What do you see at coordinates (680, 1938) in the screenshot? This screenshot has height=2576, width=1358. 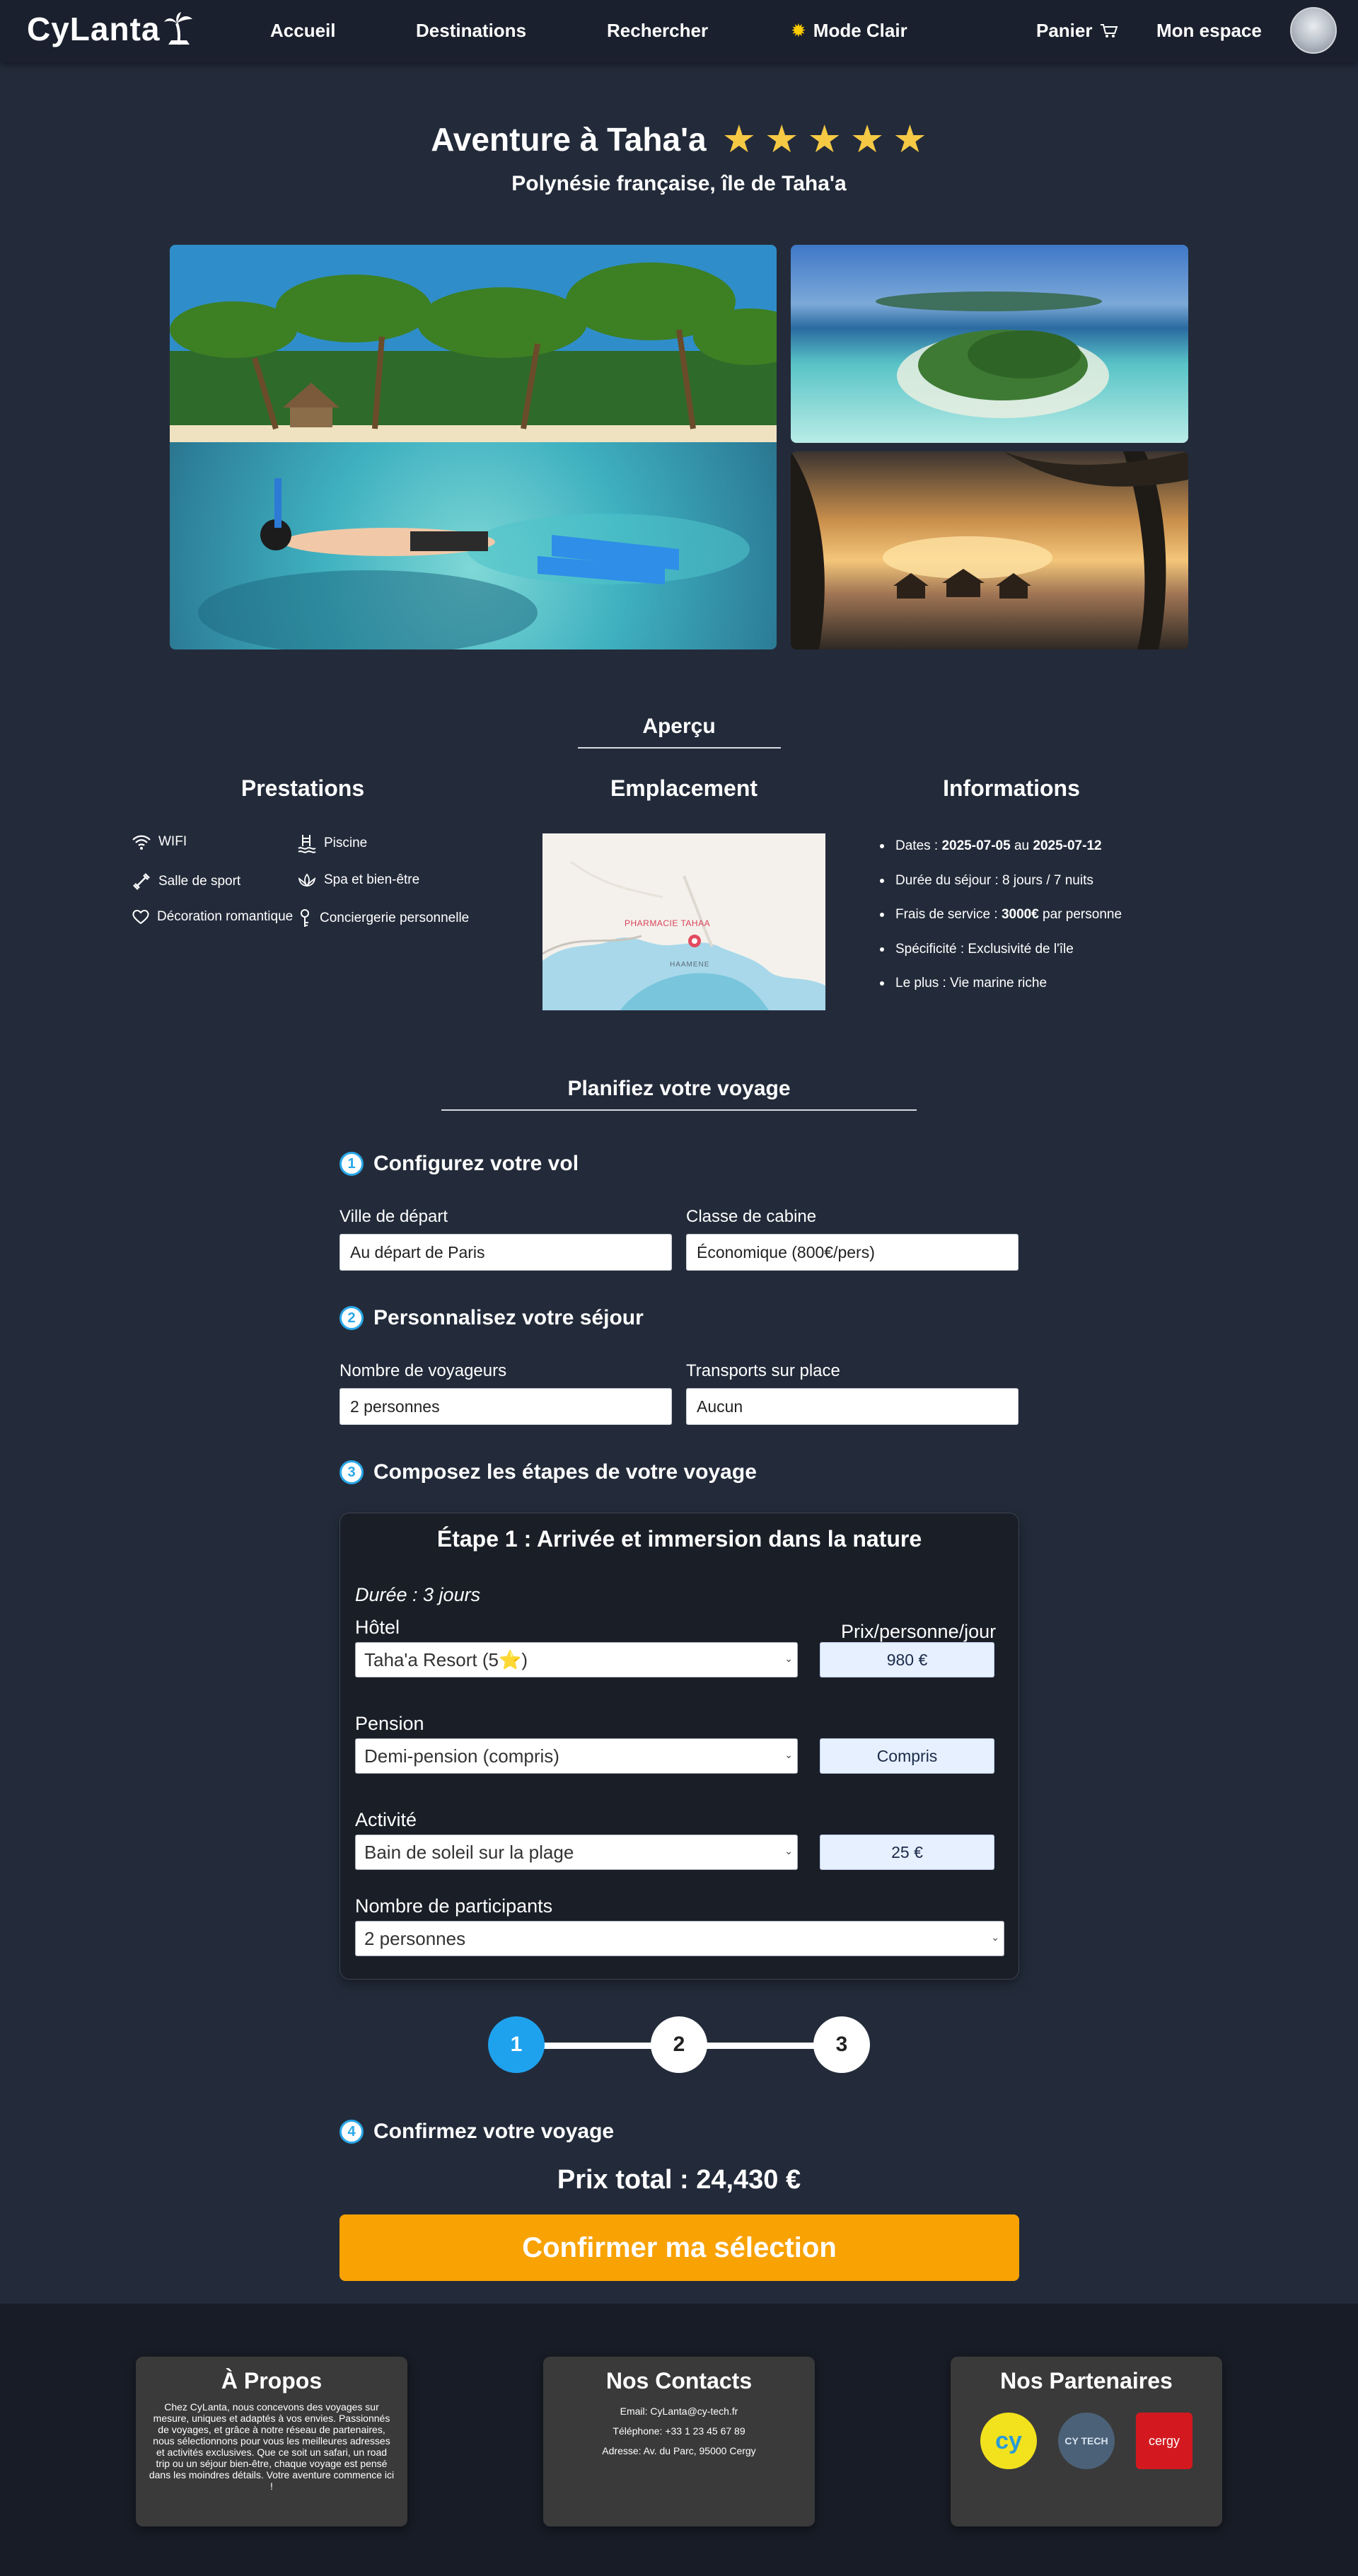 I see `participants-select: 2 personnes ⌄` at bounding box center [680, 1938].